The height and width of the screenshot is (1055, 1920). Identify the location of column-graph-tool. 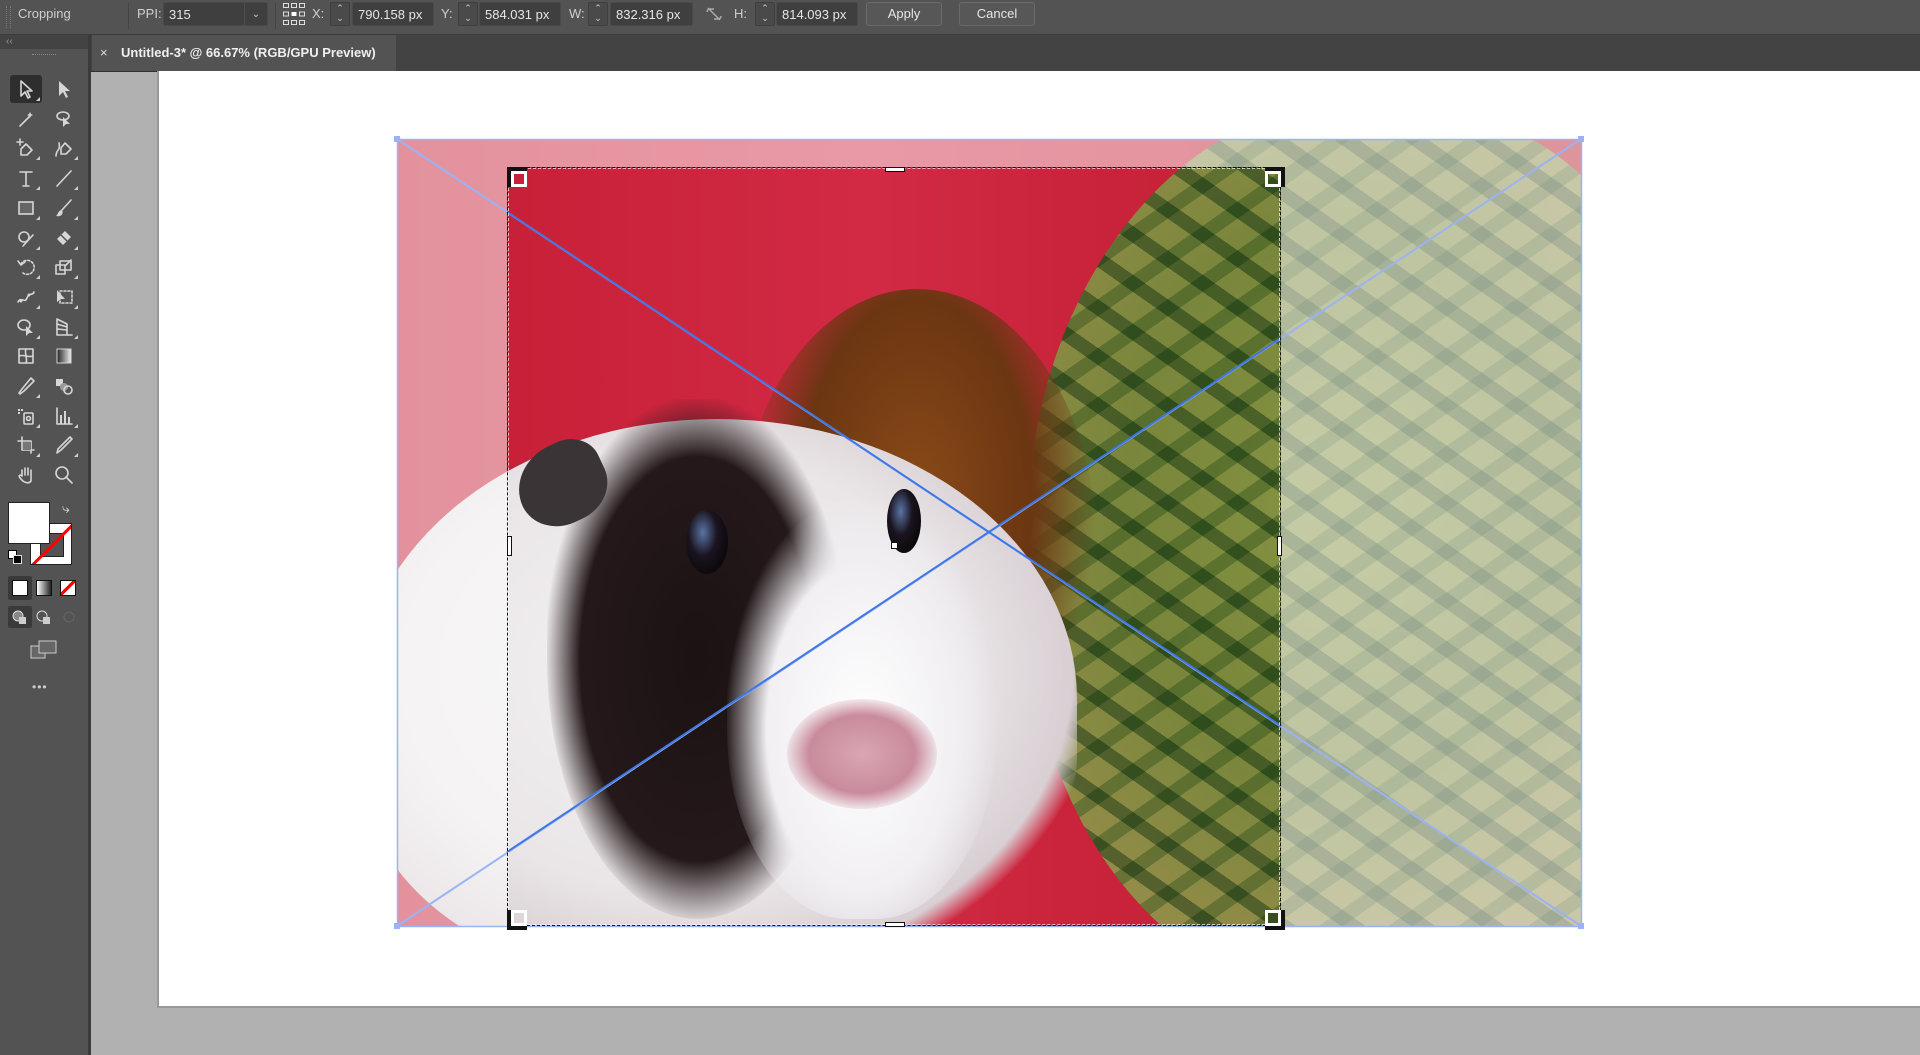
(64, 416).